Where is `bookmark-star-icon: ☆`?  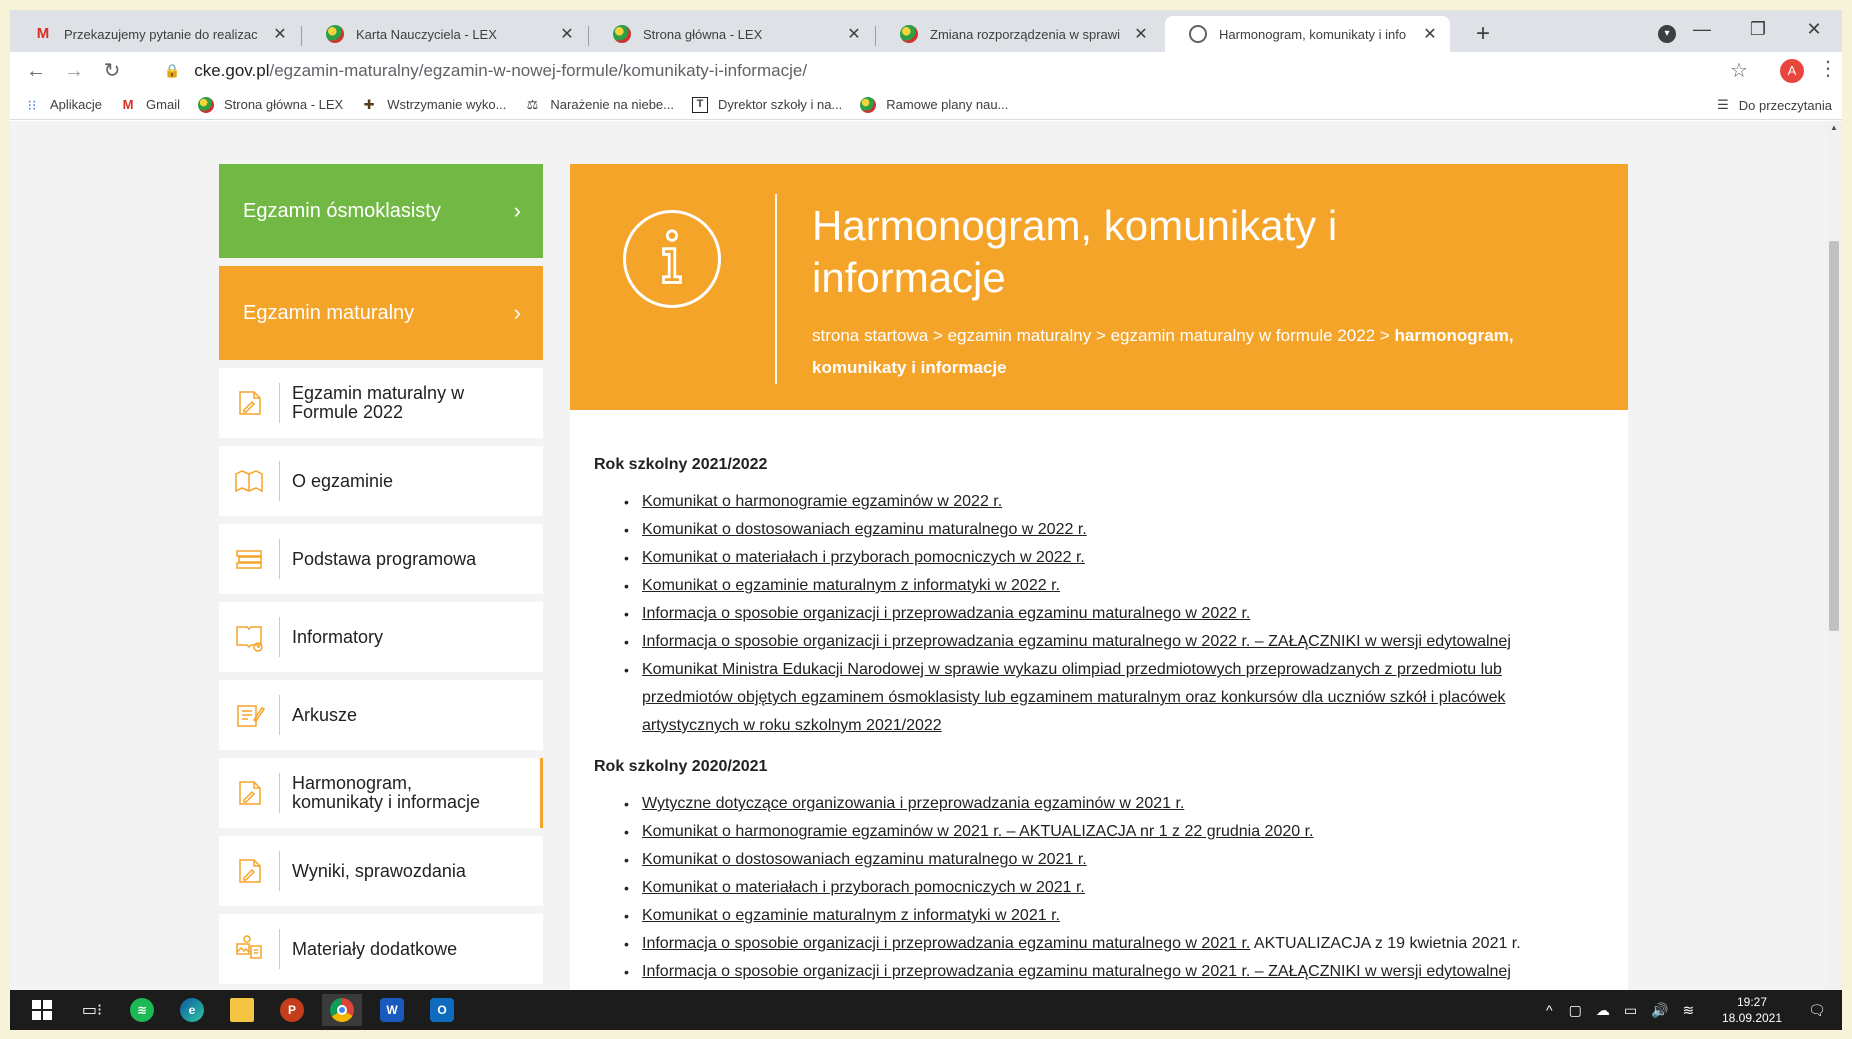 bookmark-star-icon: ☆ is located at coordinates (1739, 70).